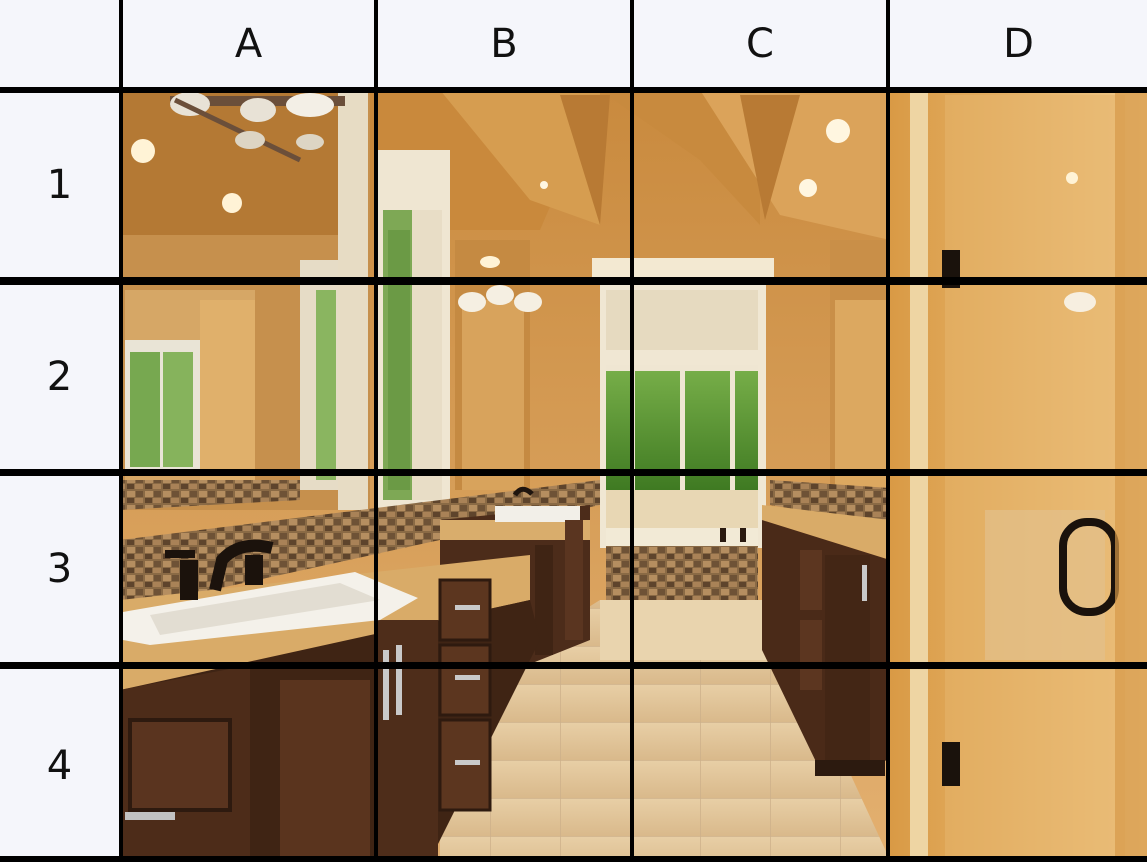 This screenshot has height=862, width=1147. What do you see at coordinates (59, 43) in the screenshot?
I see `grid-corner-cell` at bounding box center [59, 43].